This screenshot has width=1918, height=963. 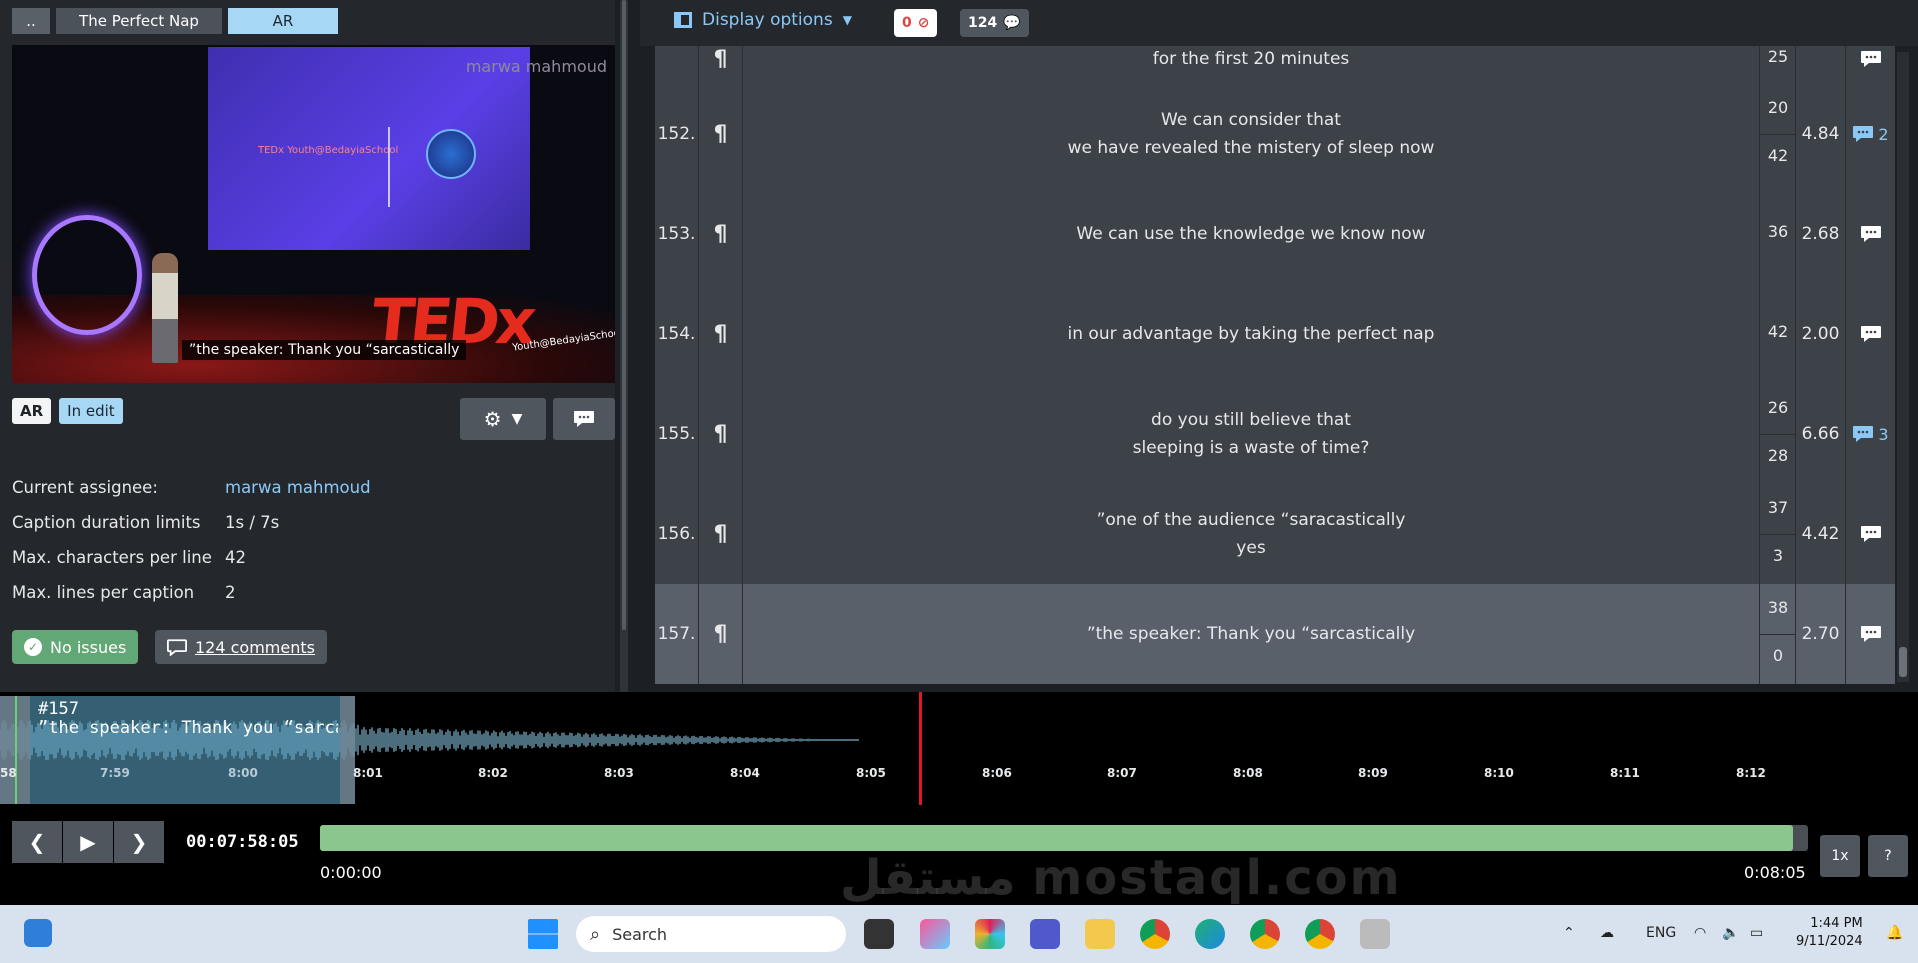 What do you see at coordinates (745, 773) in the screenshot?
I see `time-tick: 8:04` at bounding box center [745, 773].